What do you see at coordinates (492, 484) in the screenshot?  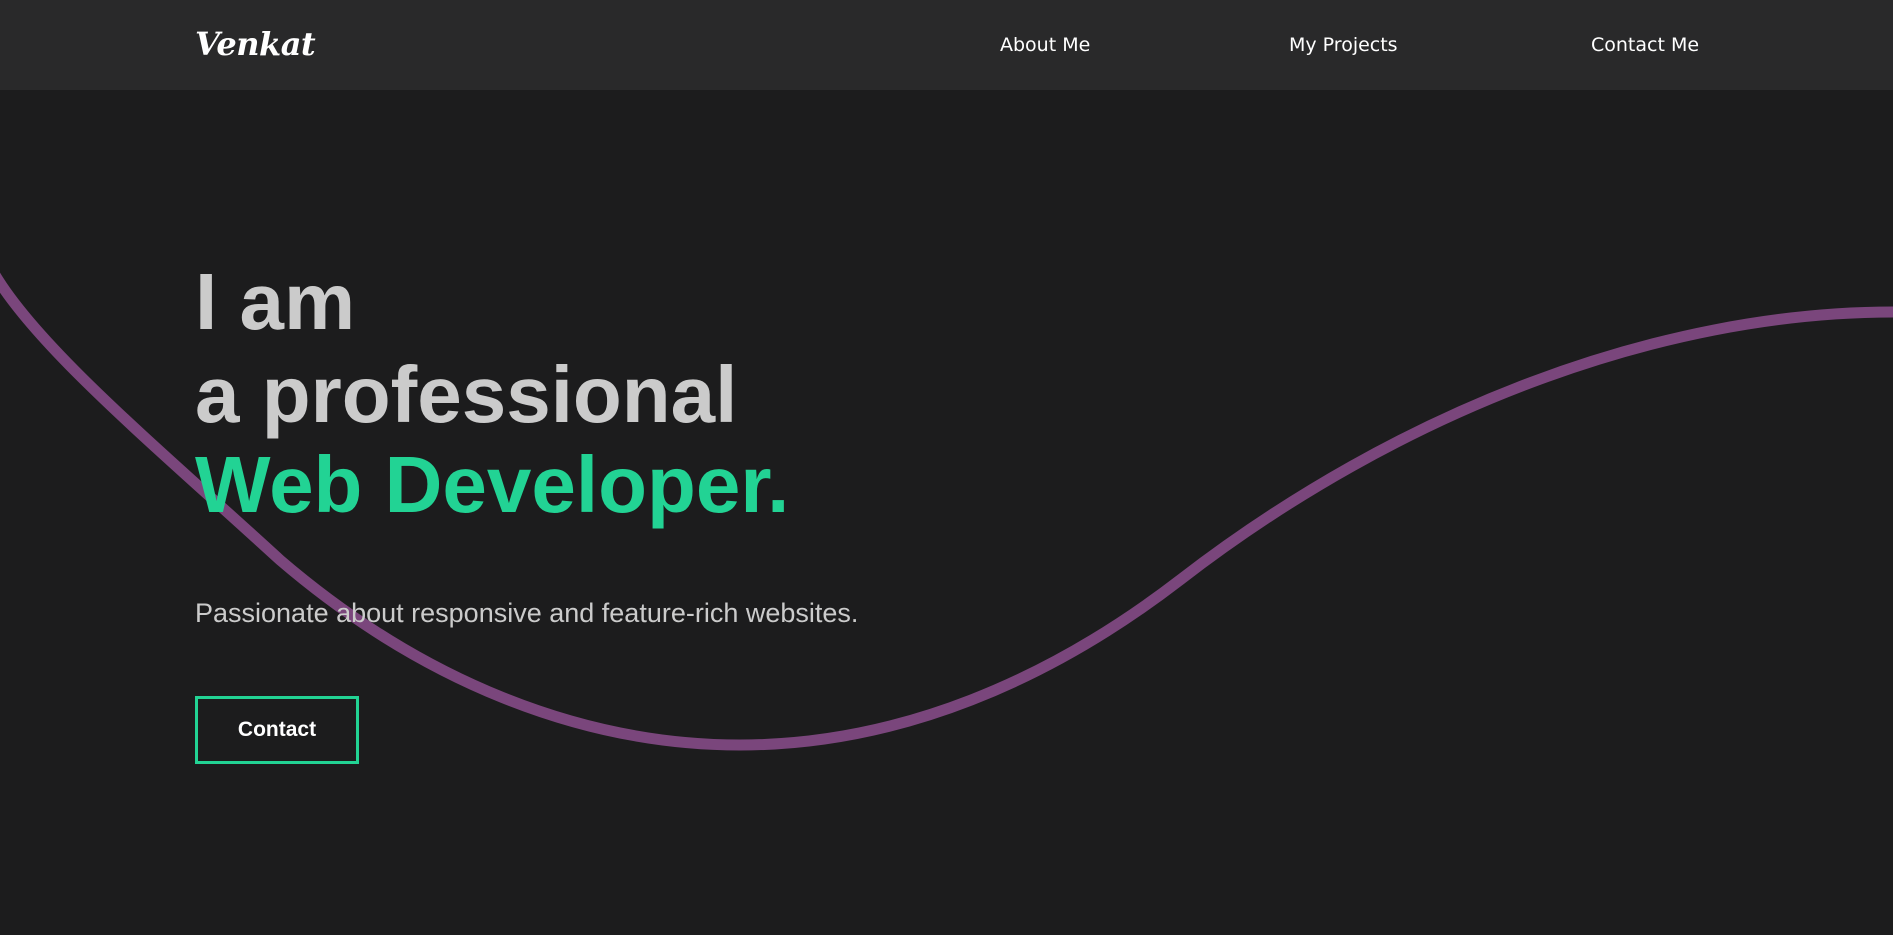 I see `hero-highlight: Web Developer.` at bounding box center [492, 484].